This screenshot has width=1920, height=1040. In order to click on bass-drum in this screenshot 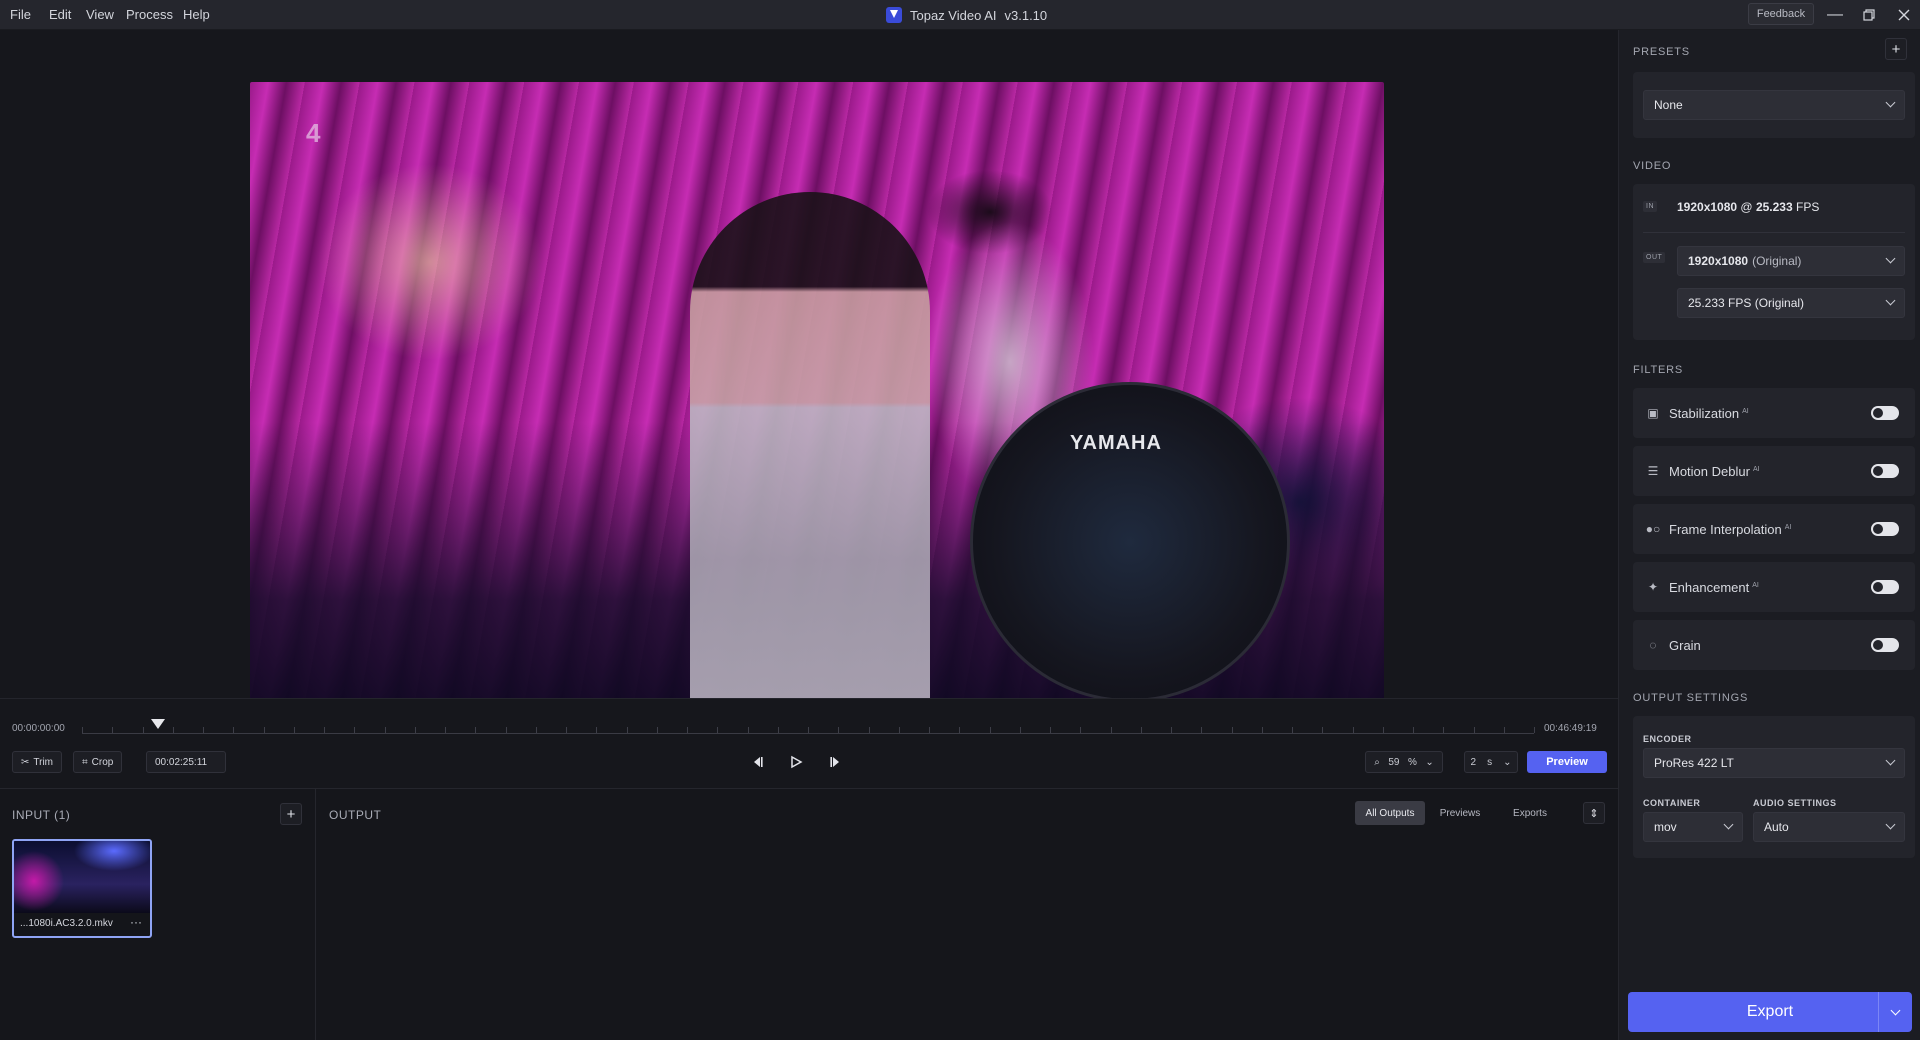, I will do `click(1130, 542)`.